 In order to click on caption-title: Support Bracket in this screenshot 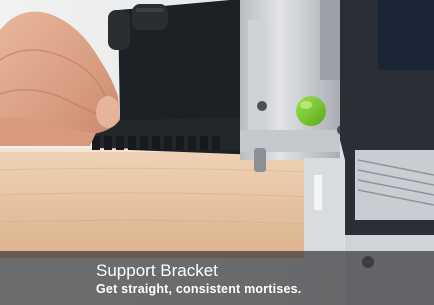, I will do `click(157, 270)`.